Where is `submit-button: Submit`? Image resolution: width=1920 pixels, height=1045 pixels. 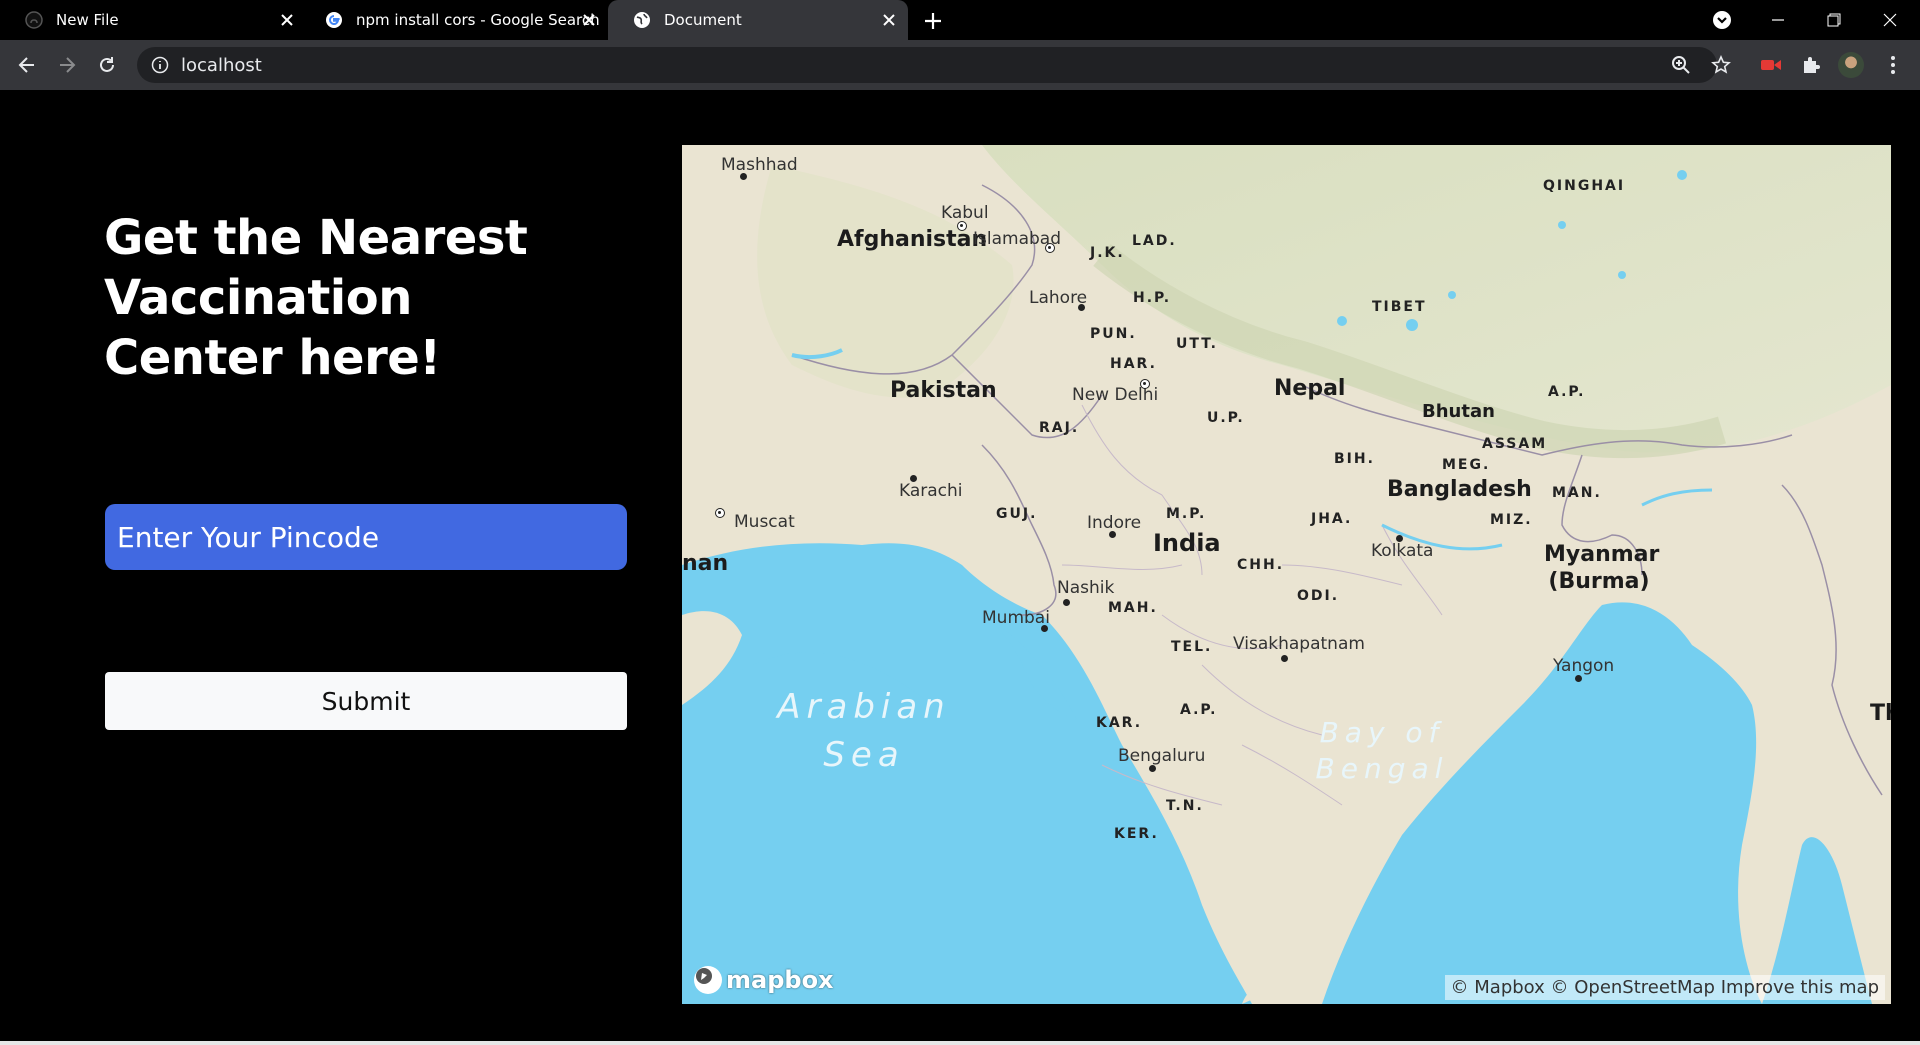 submit-button: Submit is located at coordinates (366, 701).